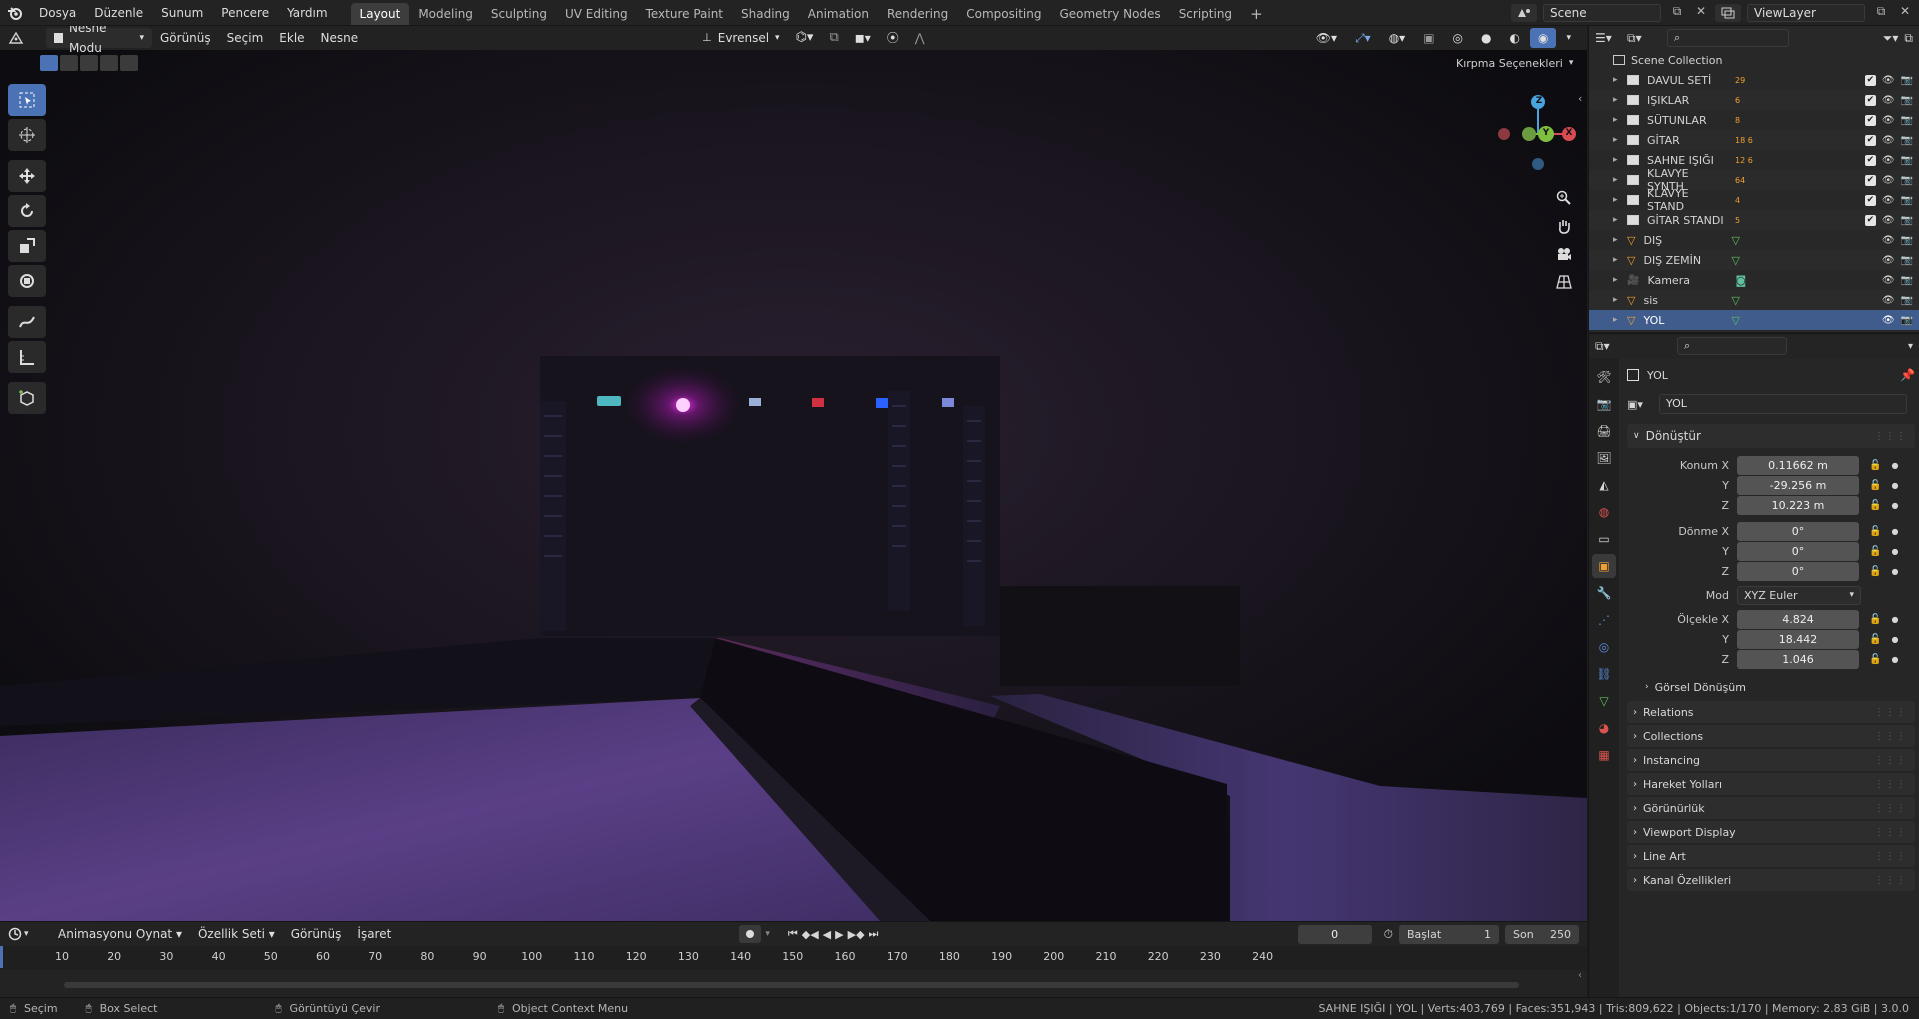 The width and height of the screenshot is (1919, 1019). I want to click on properties-editor-type-icon: ⧉▾, so click(1608, 346).